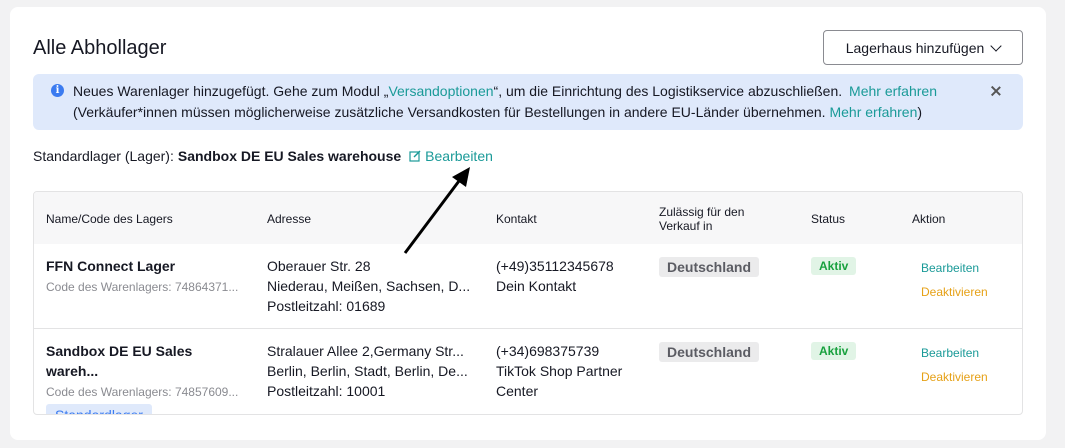  Describe the element at coordinates (548, 351) in the screenshot. I see `contact-phone: (+34)698375739` at that location.